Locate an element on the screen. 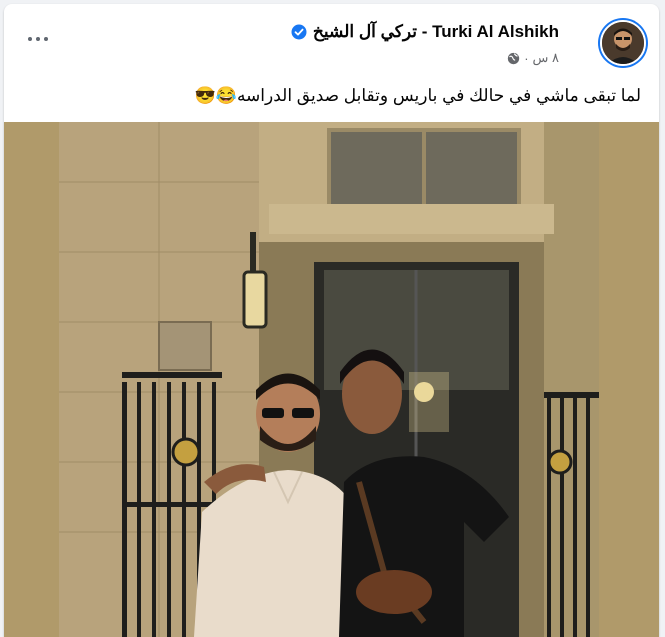 The width and height of the screenshot is (665, 637). avatar is located at coordinates (623, 43).